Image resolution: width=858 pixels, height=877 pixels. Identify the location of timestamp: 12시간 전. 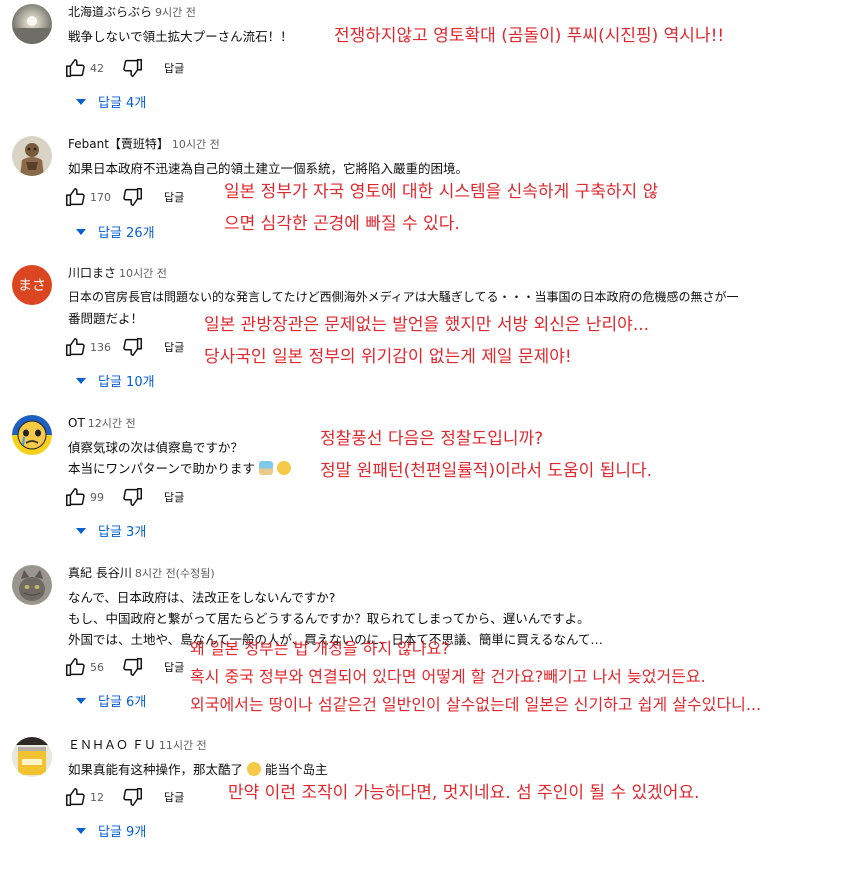
(112, 423).